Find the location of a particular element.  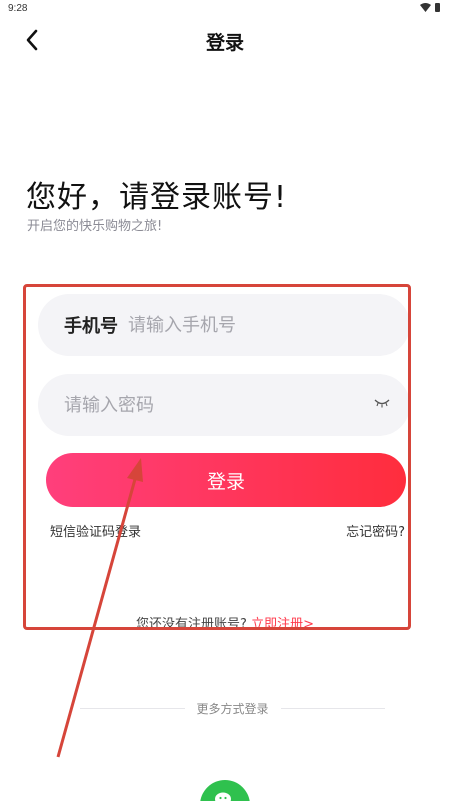

divider-line-right is located at coordinates (333, 708).